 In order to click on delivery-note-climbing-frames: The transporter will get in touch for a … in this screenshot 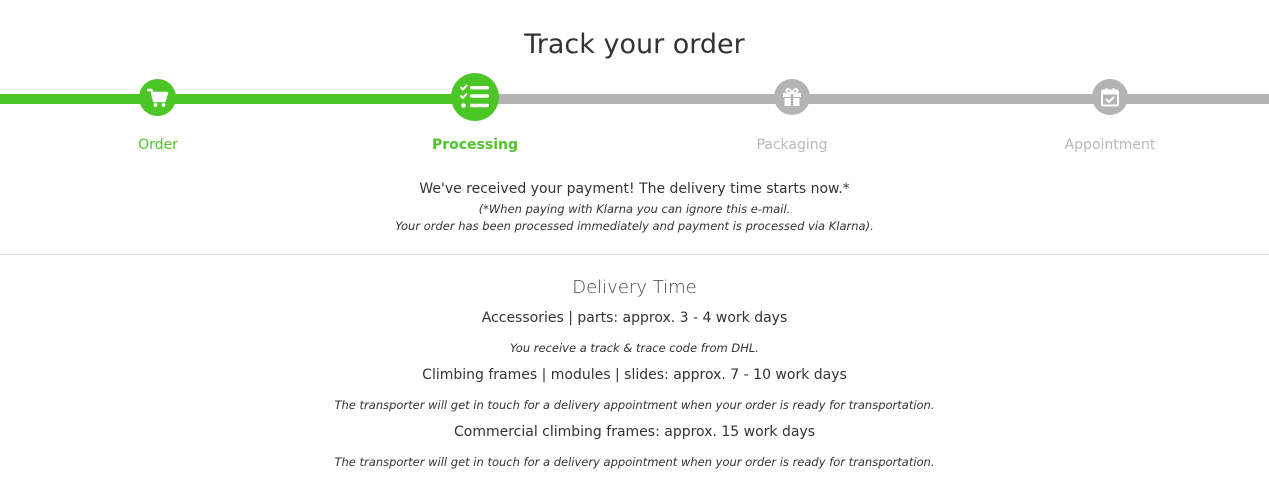, I will do `click(634, 405)`.